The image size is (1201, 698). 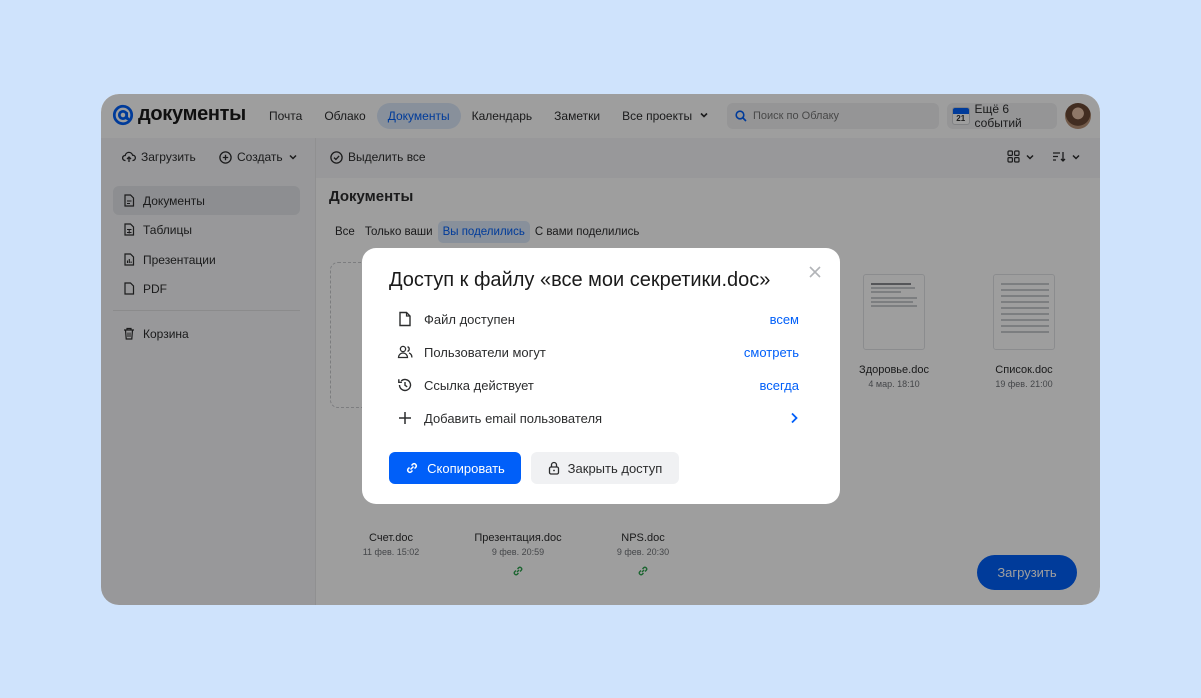 I want to click on row-label: Добавить email пользователя, so click(x=513, y=418).